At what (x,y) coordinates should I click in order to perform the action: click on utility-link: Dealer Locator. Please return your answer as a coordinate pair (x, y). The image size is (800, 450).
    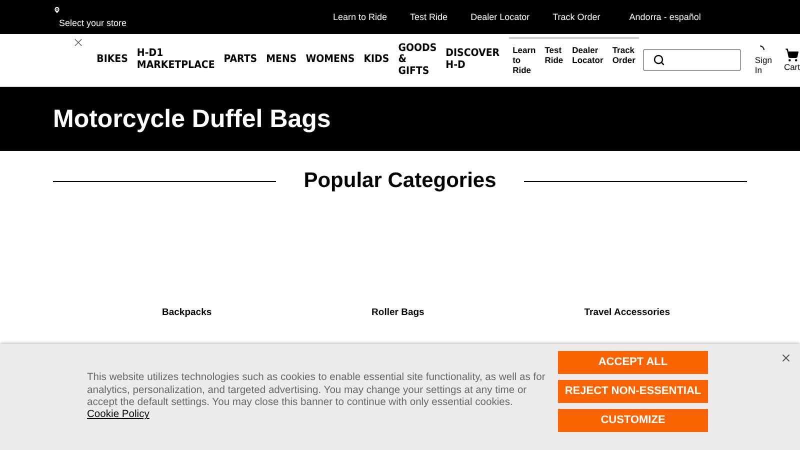
    Looking at the image, I should click on (500, 17).